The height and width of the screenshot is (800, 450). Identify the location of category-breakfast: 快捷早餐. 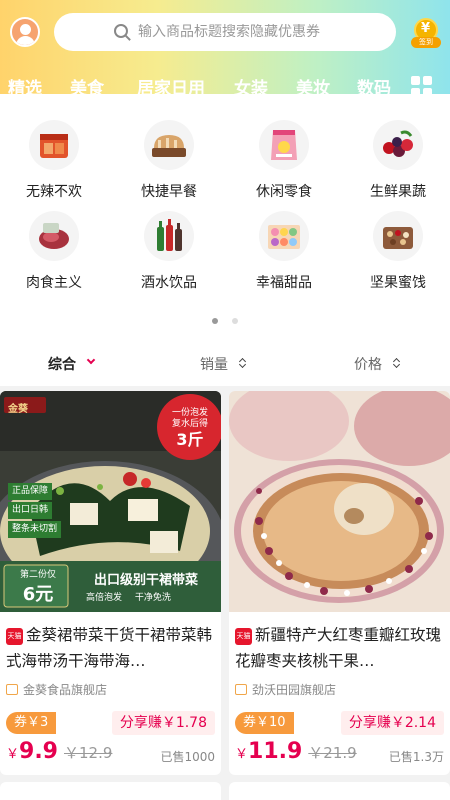
(169, 165).